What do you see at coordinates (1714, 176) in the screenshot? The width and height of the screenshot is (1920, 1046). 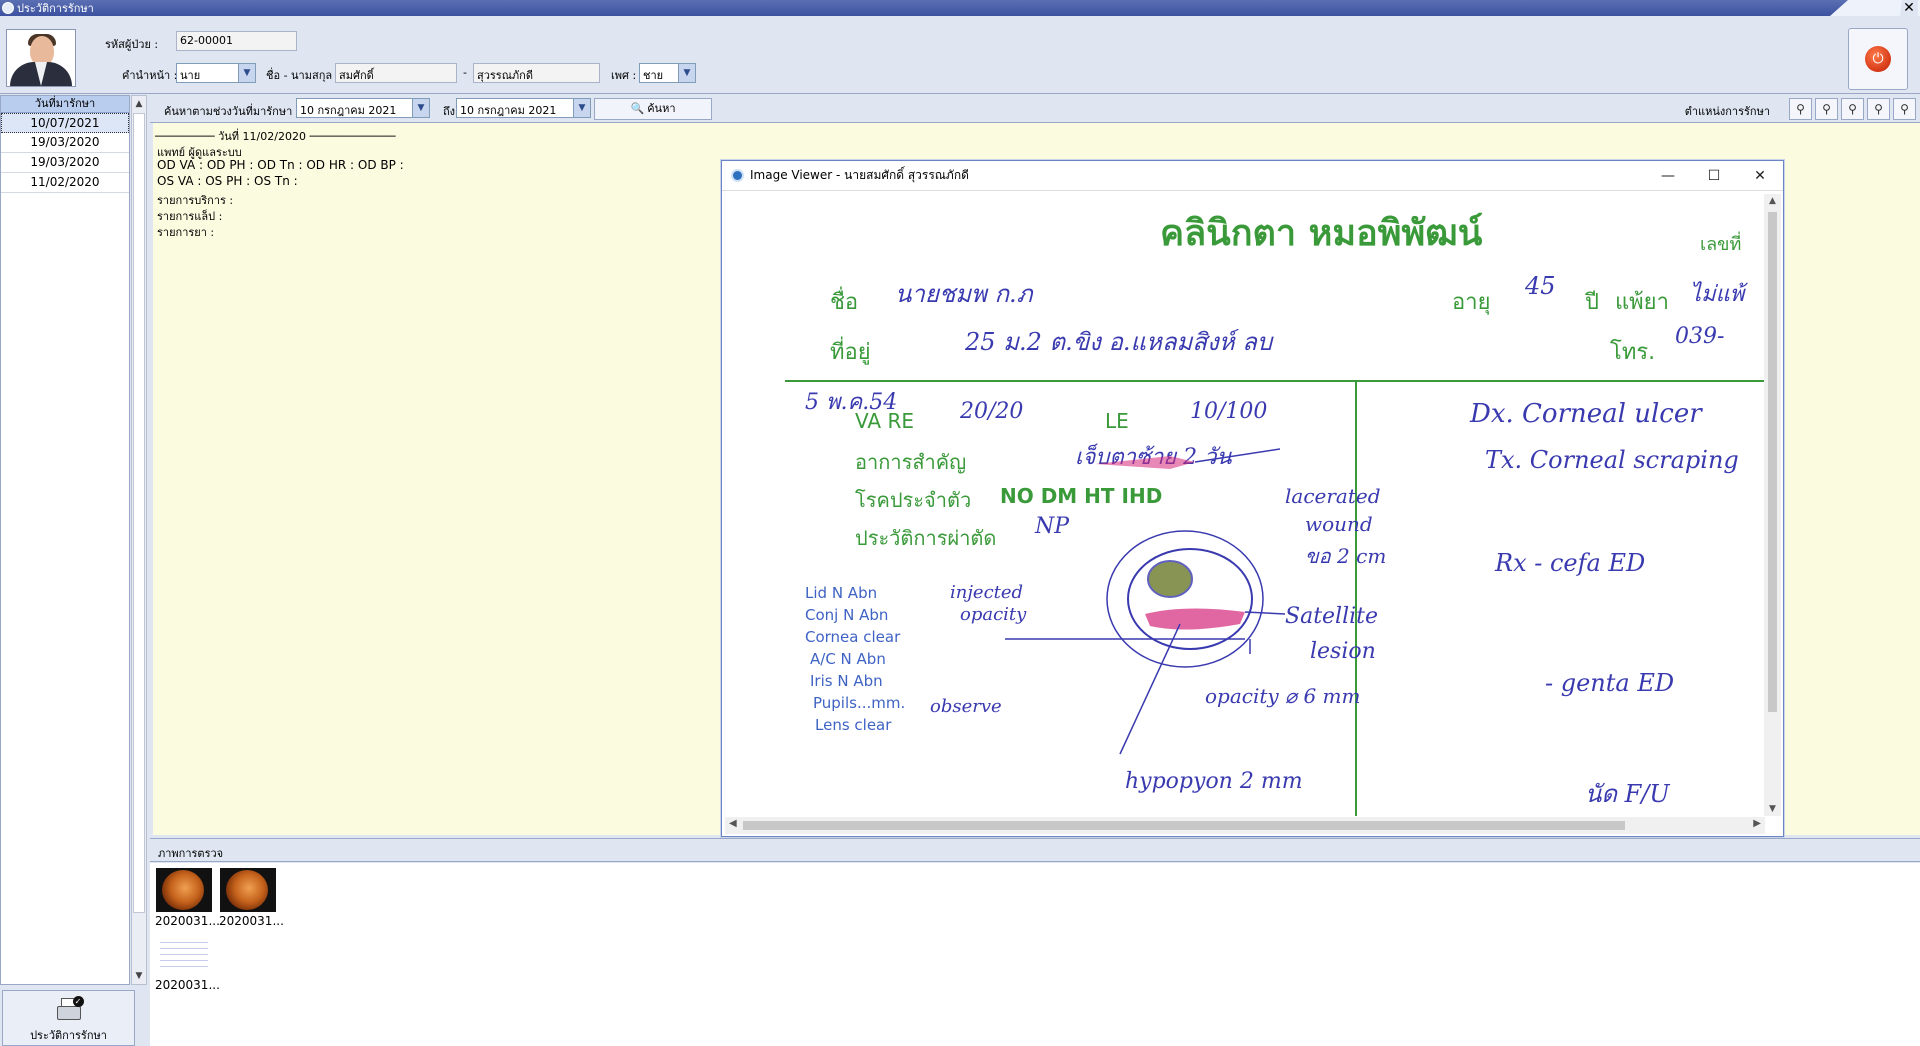 I see `maximize-button: ☐` at bounding box center [1714, 176].